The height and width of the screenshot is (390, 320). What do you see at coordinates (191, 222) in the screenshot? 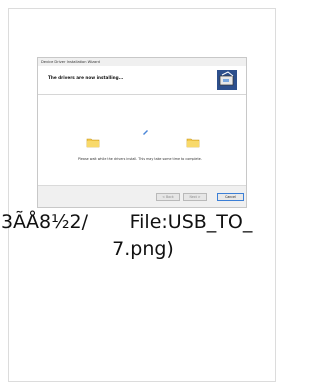
I see `caption-file-text: File:USB_TO_` at bounding box center [191, 222].